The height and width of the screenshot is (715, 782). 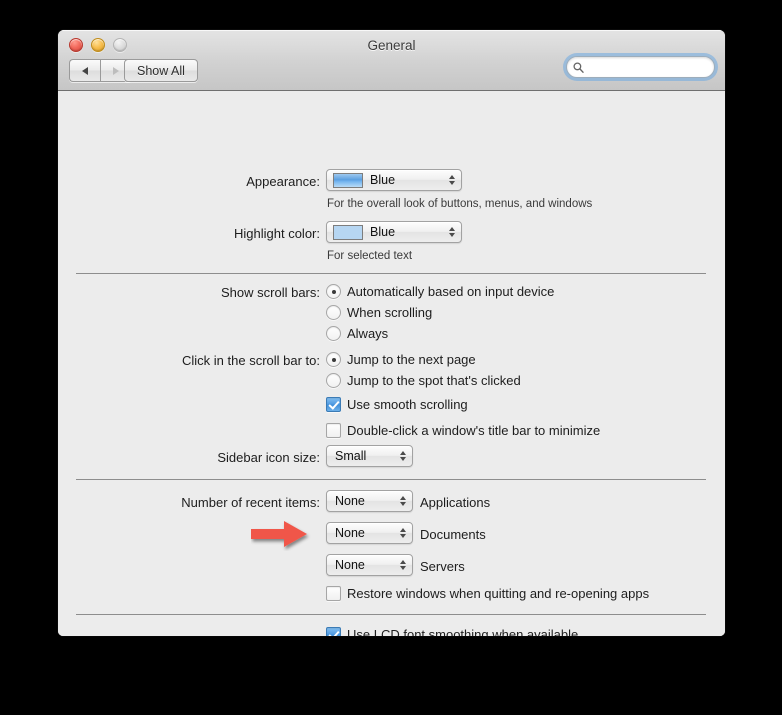 I want to click on recent-applications-popup: None, so click(x=369, y=501).